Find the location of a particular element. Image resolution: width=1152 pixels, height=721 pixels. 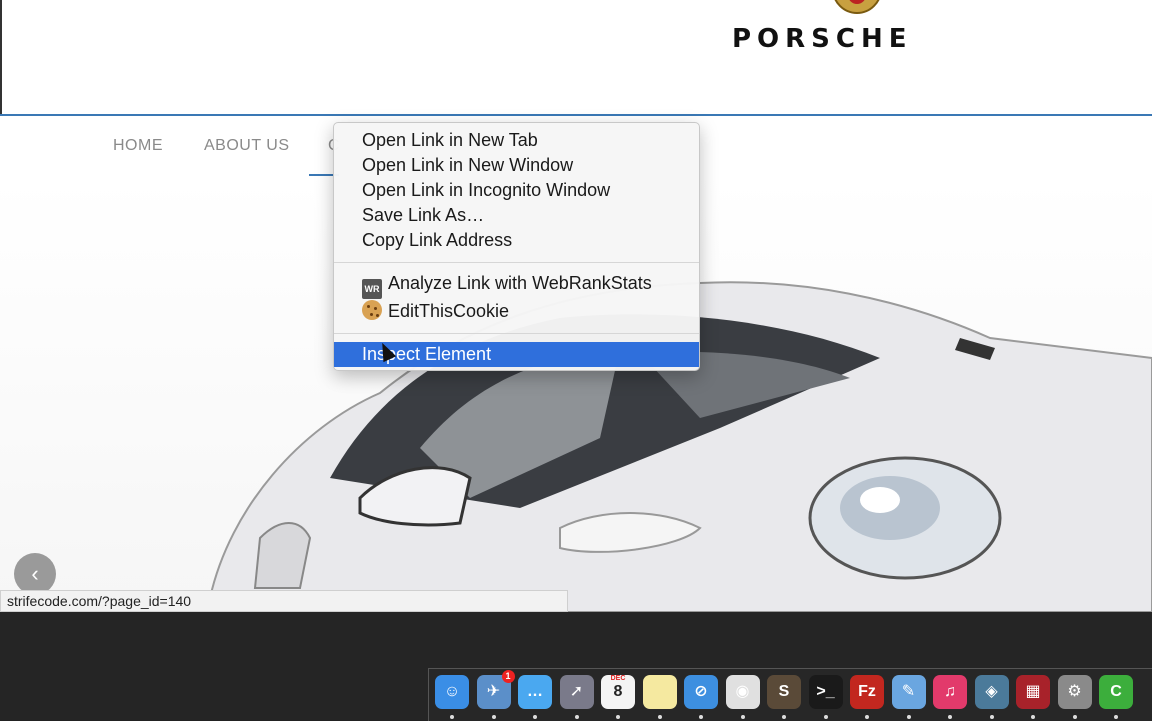

filezilla-icon: Fz is located at coordinates (867, 692).